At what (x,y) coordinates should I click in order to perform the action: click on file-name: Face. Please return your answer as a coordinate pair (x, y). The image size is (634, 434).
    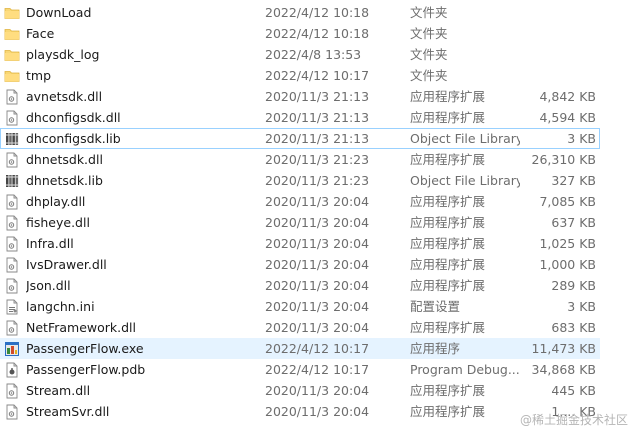
    Looking at the image, I should click on (40, 33).